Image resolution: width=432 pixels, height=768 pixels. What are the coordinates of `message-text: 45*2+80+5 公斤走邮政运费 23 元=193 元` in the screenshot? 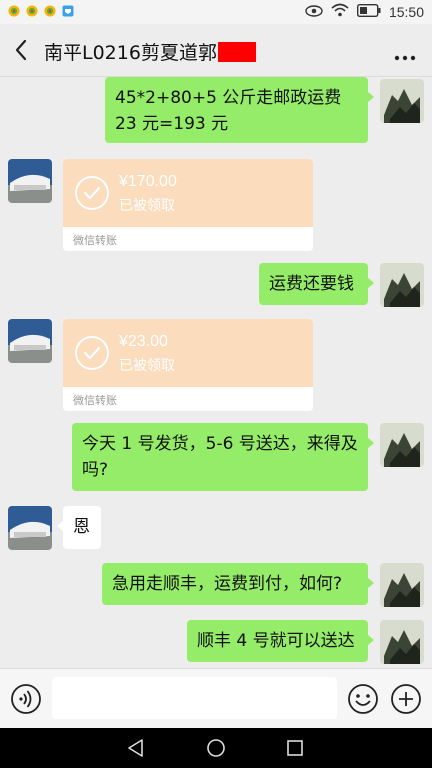 It's located at (228, 111).